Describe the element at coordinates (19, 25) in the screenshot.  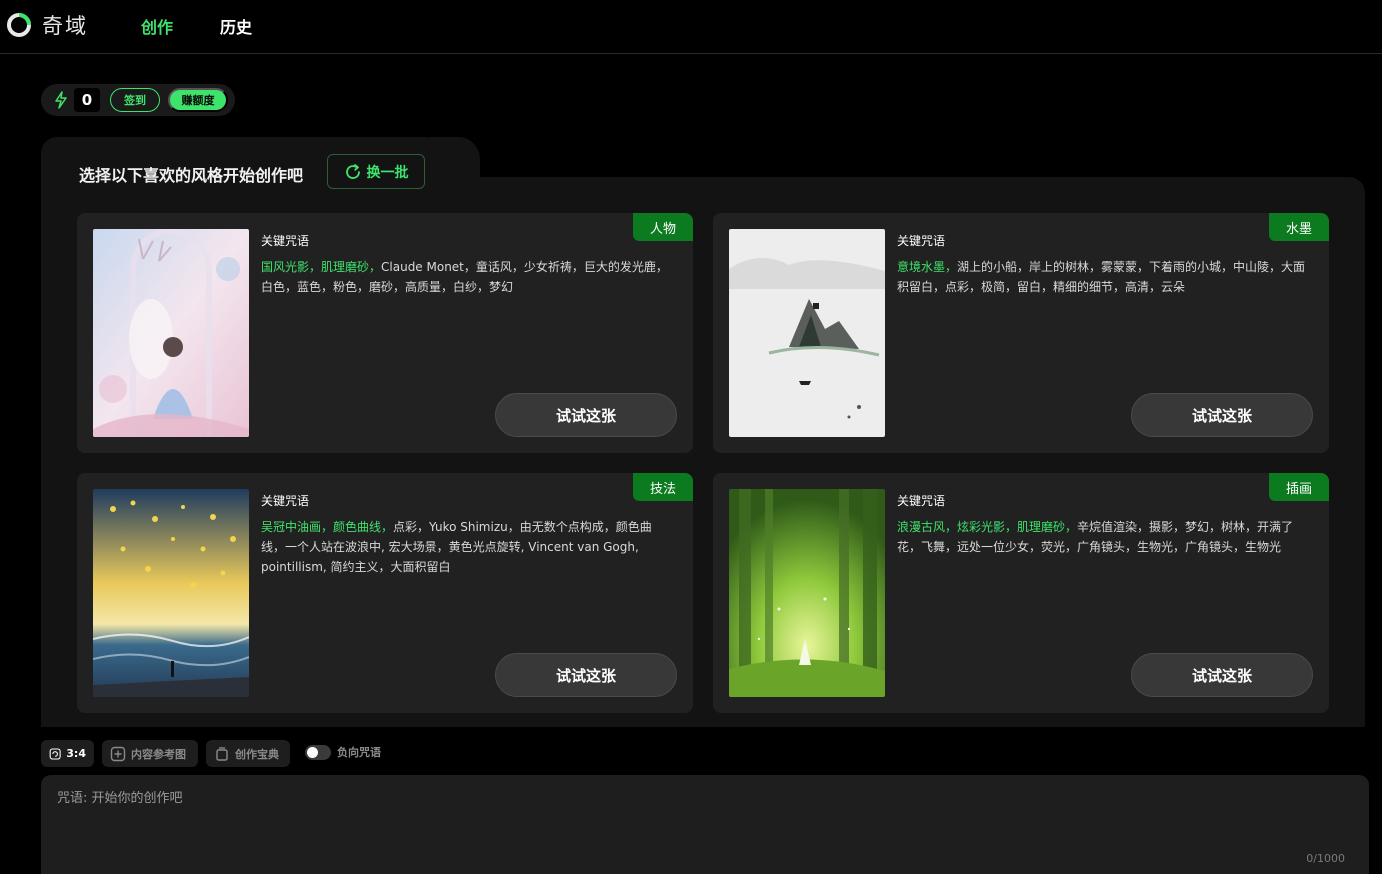
I see `logo-ring-icon` at that location.